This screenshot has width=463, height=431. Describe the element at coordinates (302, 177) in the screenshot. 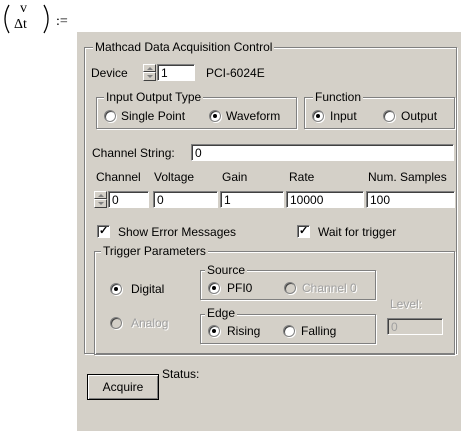

I see `rate-header: Rate` at that location.